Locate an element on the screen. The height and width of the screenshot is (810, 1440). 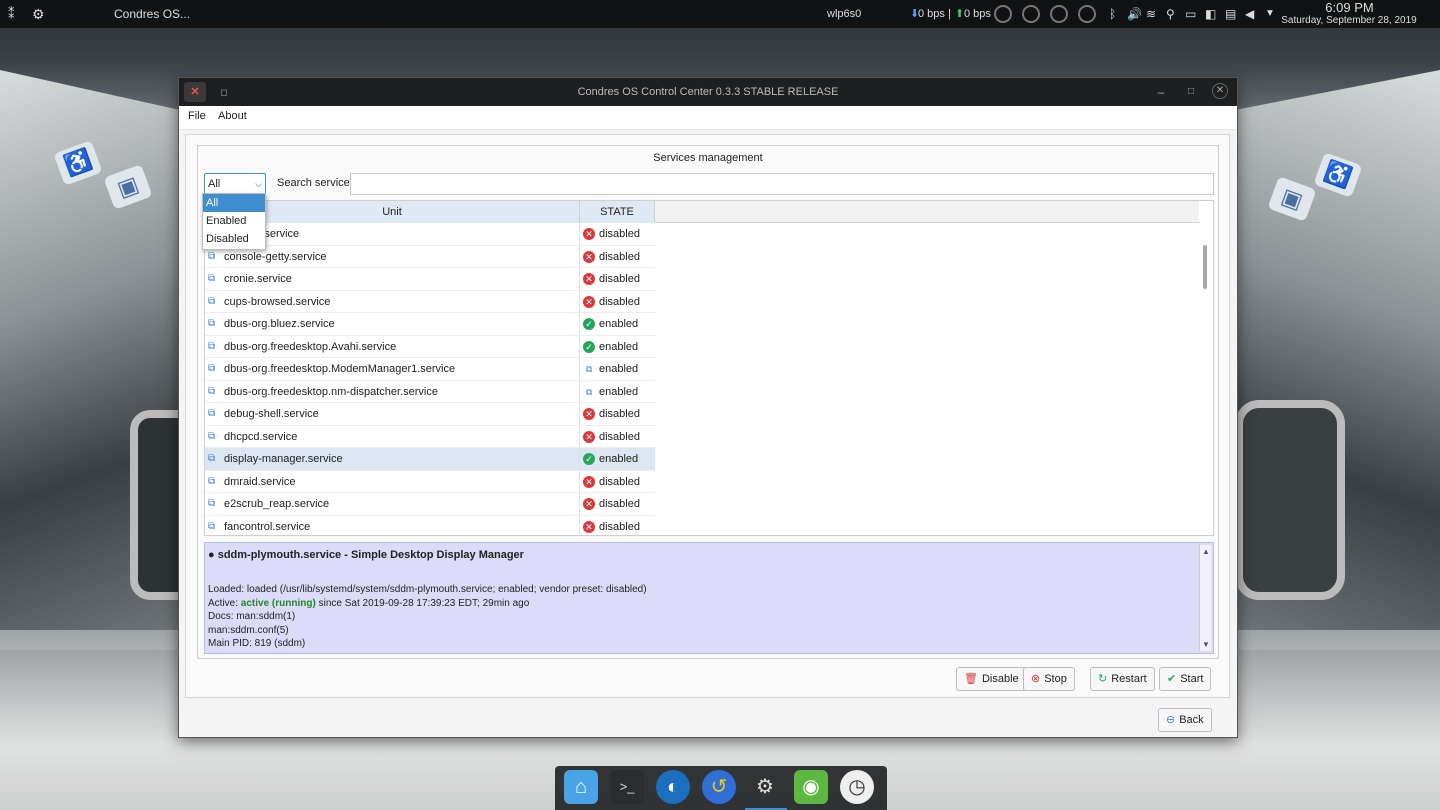
table-row: ⧉ cups-browsed.service ✕ disabled is located at coordinates (430, 301).